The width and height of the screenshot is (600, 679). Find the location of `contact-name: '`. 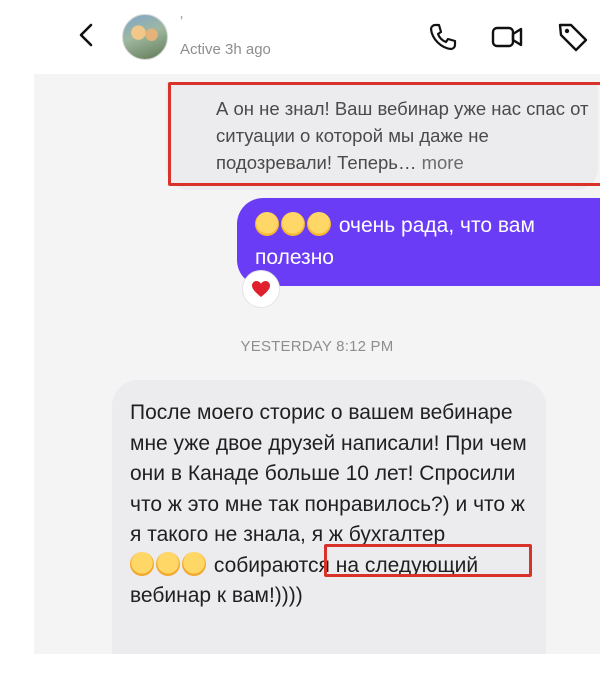

contact-name: ' is located at coordinates (181, 23).